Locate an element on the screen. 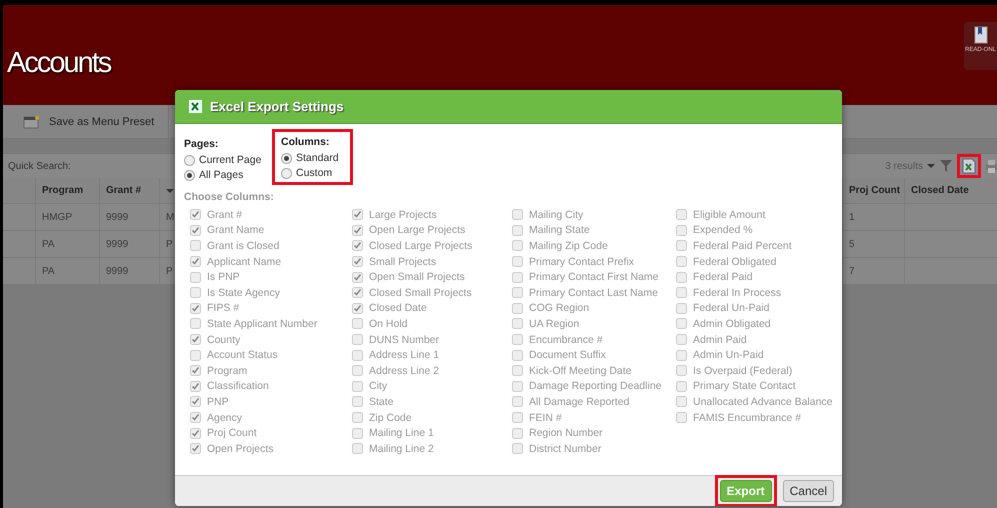  radio-option: Current Page is located at coordinates (228, 160).